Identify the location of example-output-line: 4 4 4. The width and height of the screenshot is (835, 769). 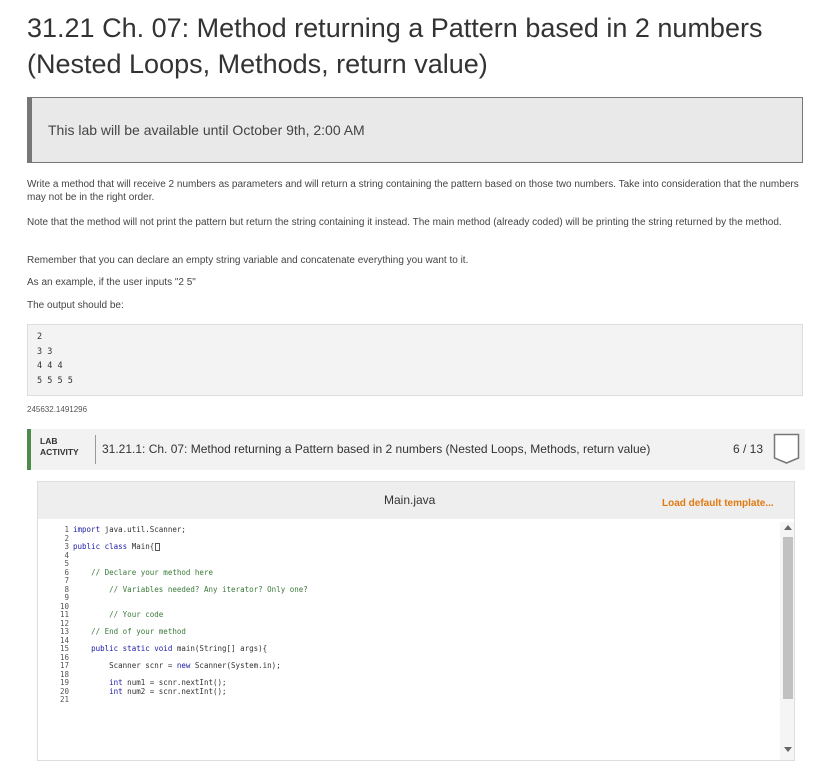
(50, 366).